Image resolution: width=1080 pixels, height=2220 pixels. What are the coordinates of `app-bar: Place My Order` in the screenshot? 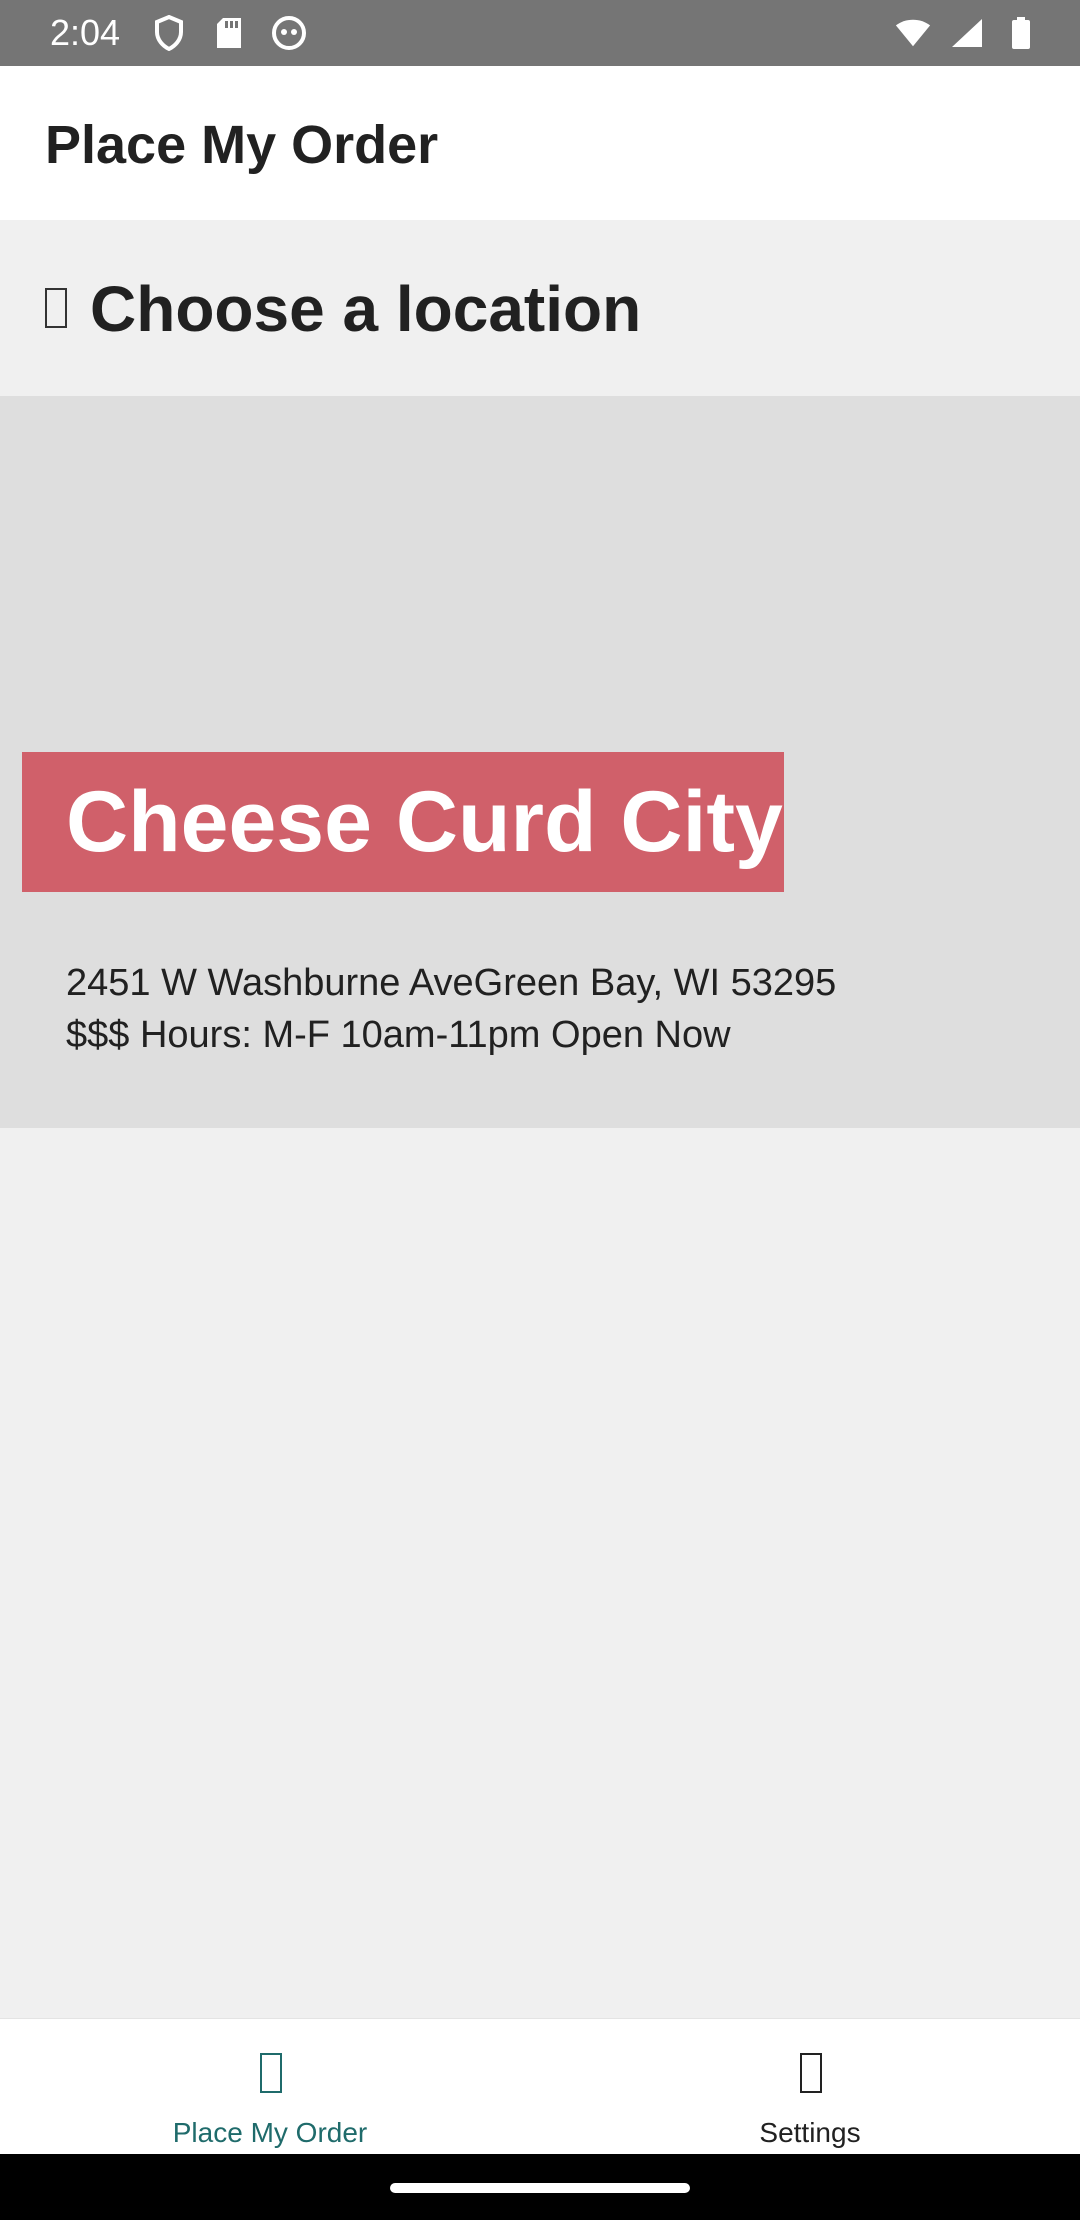 It's located at (540, 143).